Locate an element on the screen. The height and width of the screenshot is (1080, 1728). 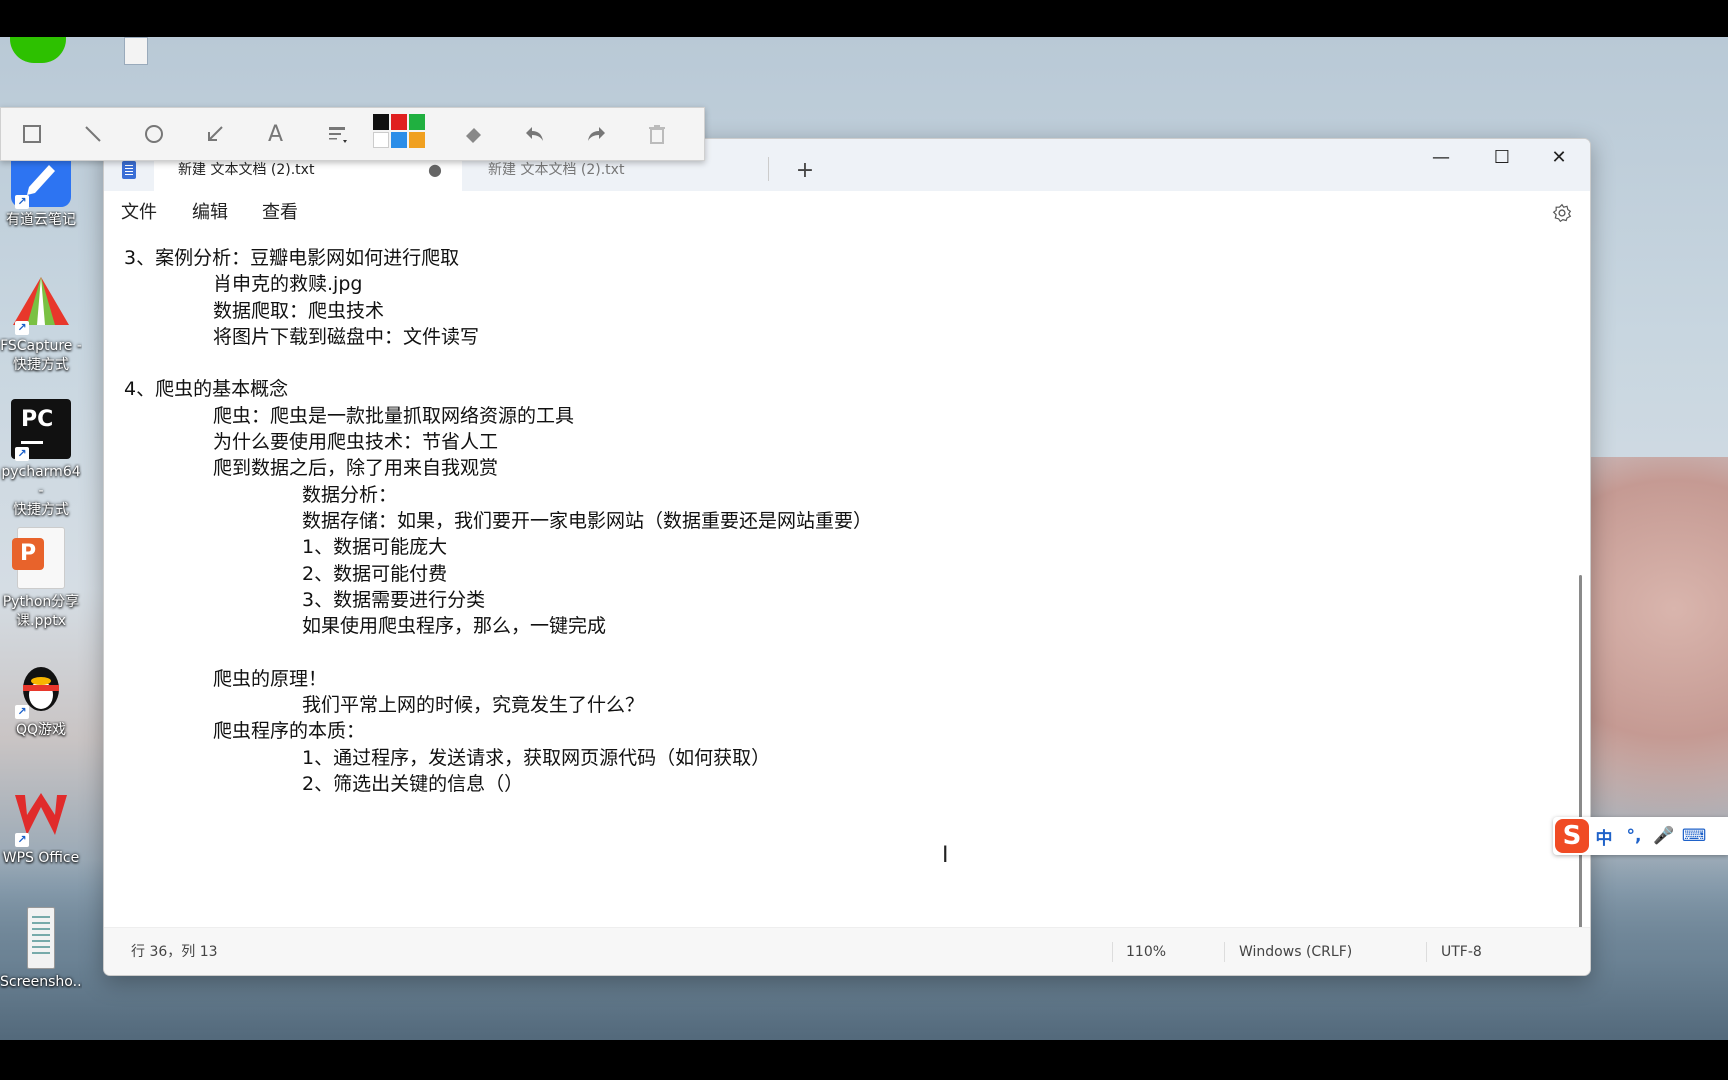
color-swatch-orange is located at coordinates (417, 140).